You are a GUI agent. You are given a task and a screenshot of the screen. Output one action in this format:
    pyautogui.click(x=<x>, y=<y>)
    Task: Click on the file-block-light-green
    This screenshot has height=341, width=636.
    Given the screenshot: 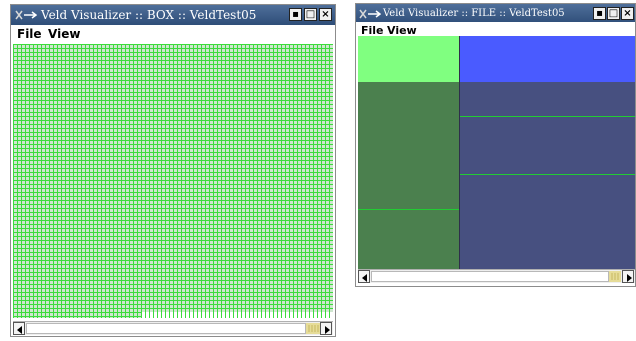 What is the action you would take?
    pyautogui.click(x=408, y=59)
    